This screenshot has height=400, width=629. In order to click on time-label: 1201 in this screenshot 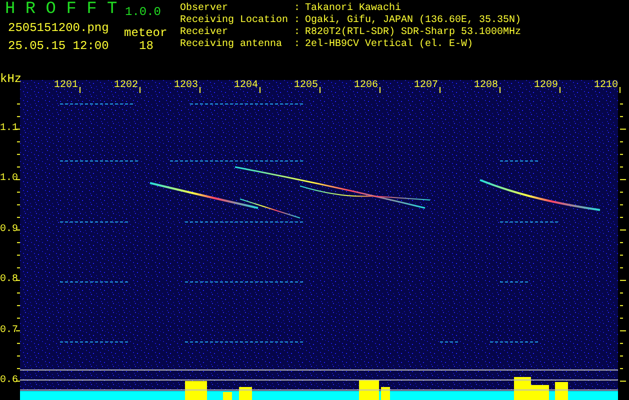, I will do `click(66, 86)`.